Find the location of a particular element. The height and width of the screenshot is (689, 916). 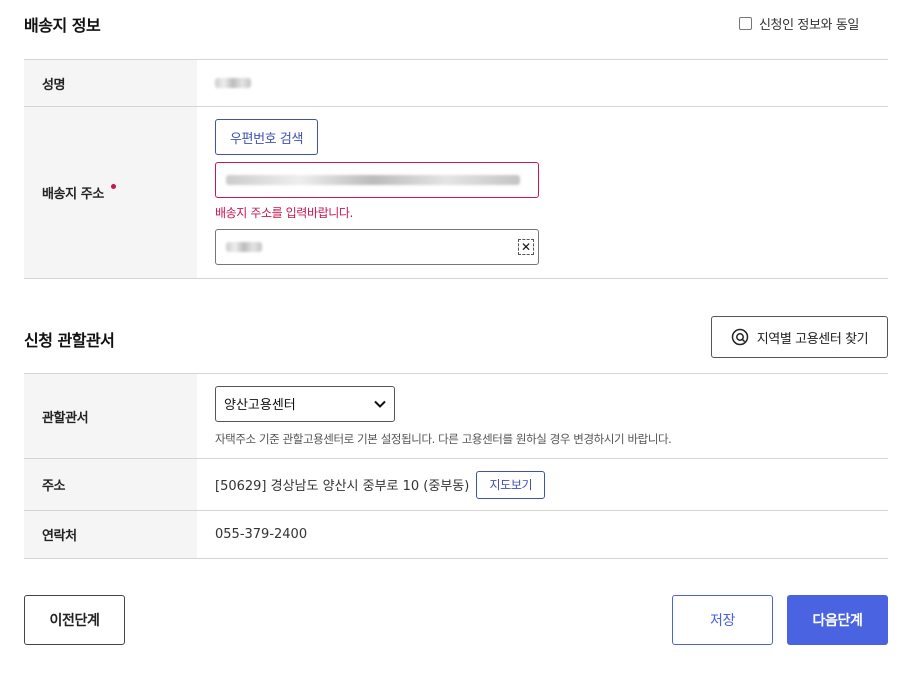

address-label-cell: 배송지 주소 is located at coordinates (110, 192).